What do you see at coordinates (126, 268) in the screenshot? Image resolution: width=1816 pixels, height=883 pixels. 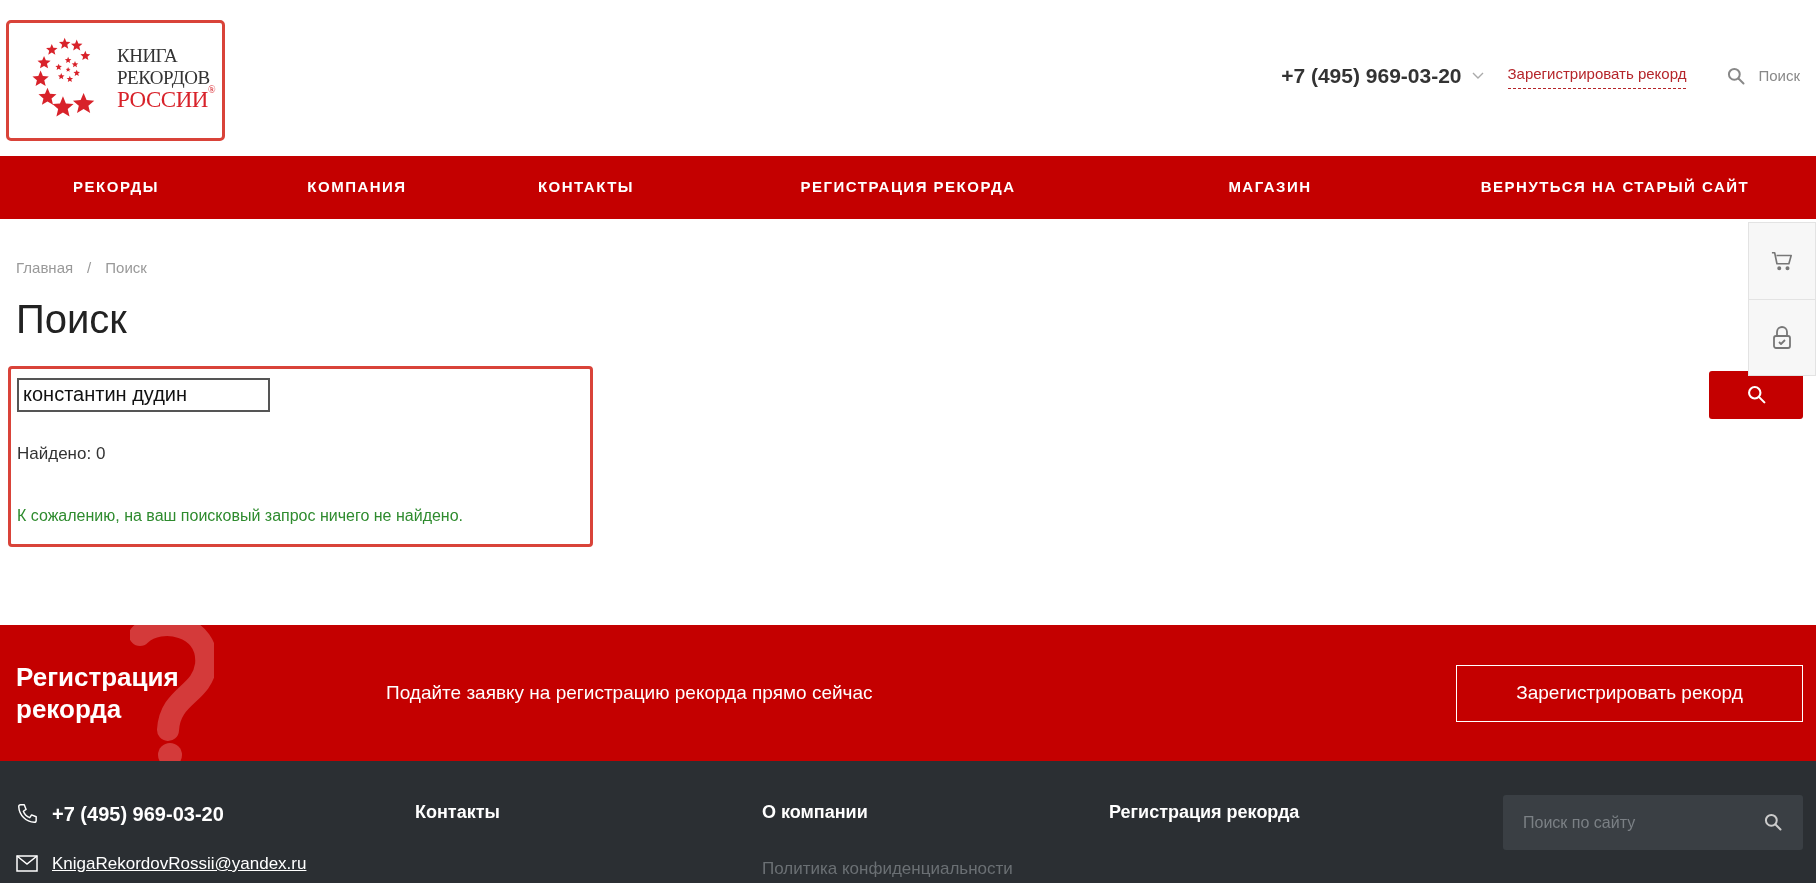 I see `breadcrumb-current: Поиск` at bounding box center [126, 268].